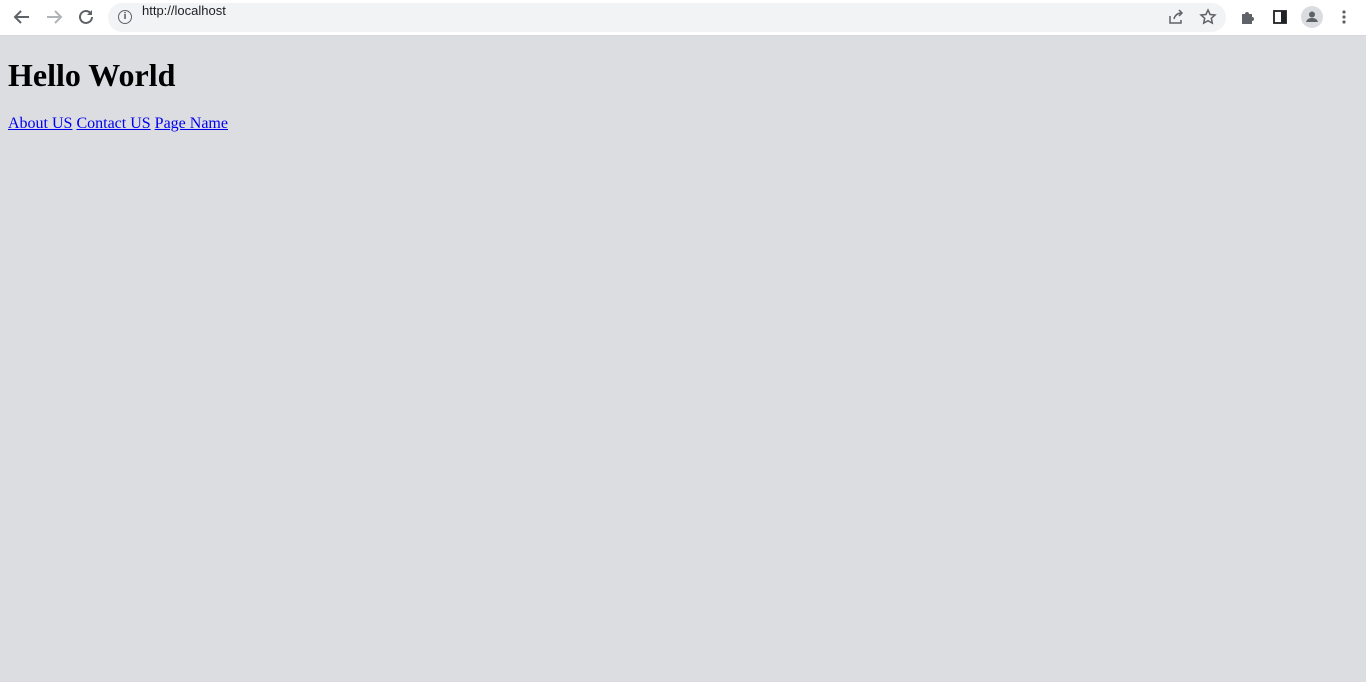 Image resolution: width=1366 pixels, height=682 pixels. Describe the element at coordinates (22, 17) in the screenshot. I see `back-icon` at that location.